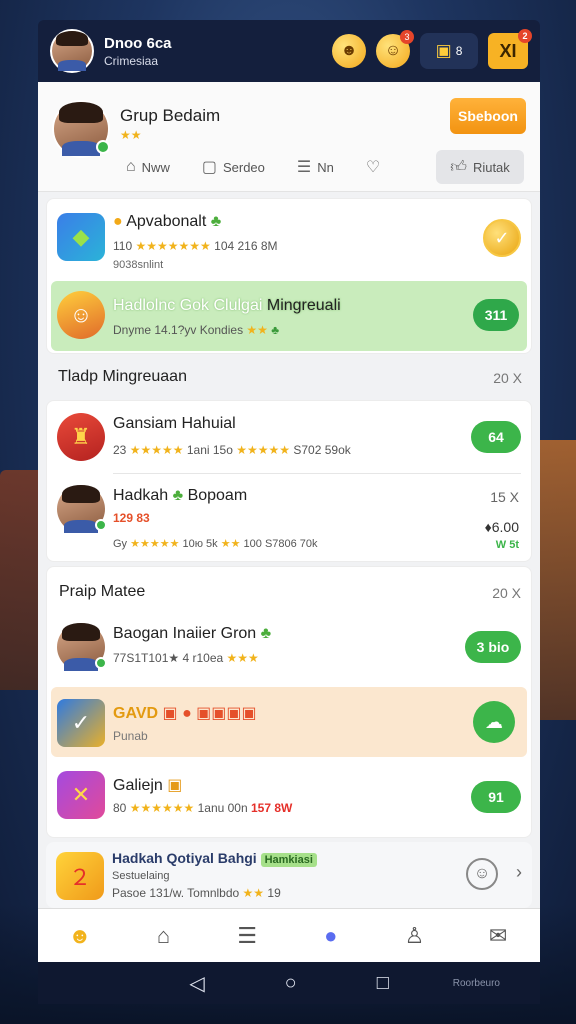  I want to click on score-pill: 91, so click(496, 797).